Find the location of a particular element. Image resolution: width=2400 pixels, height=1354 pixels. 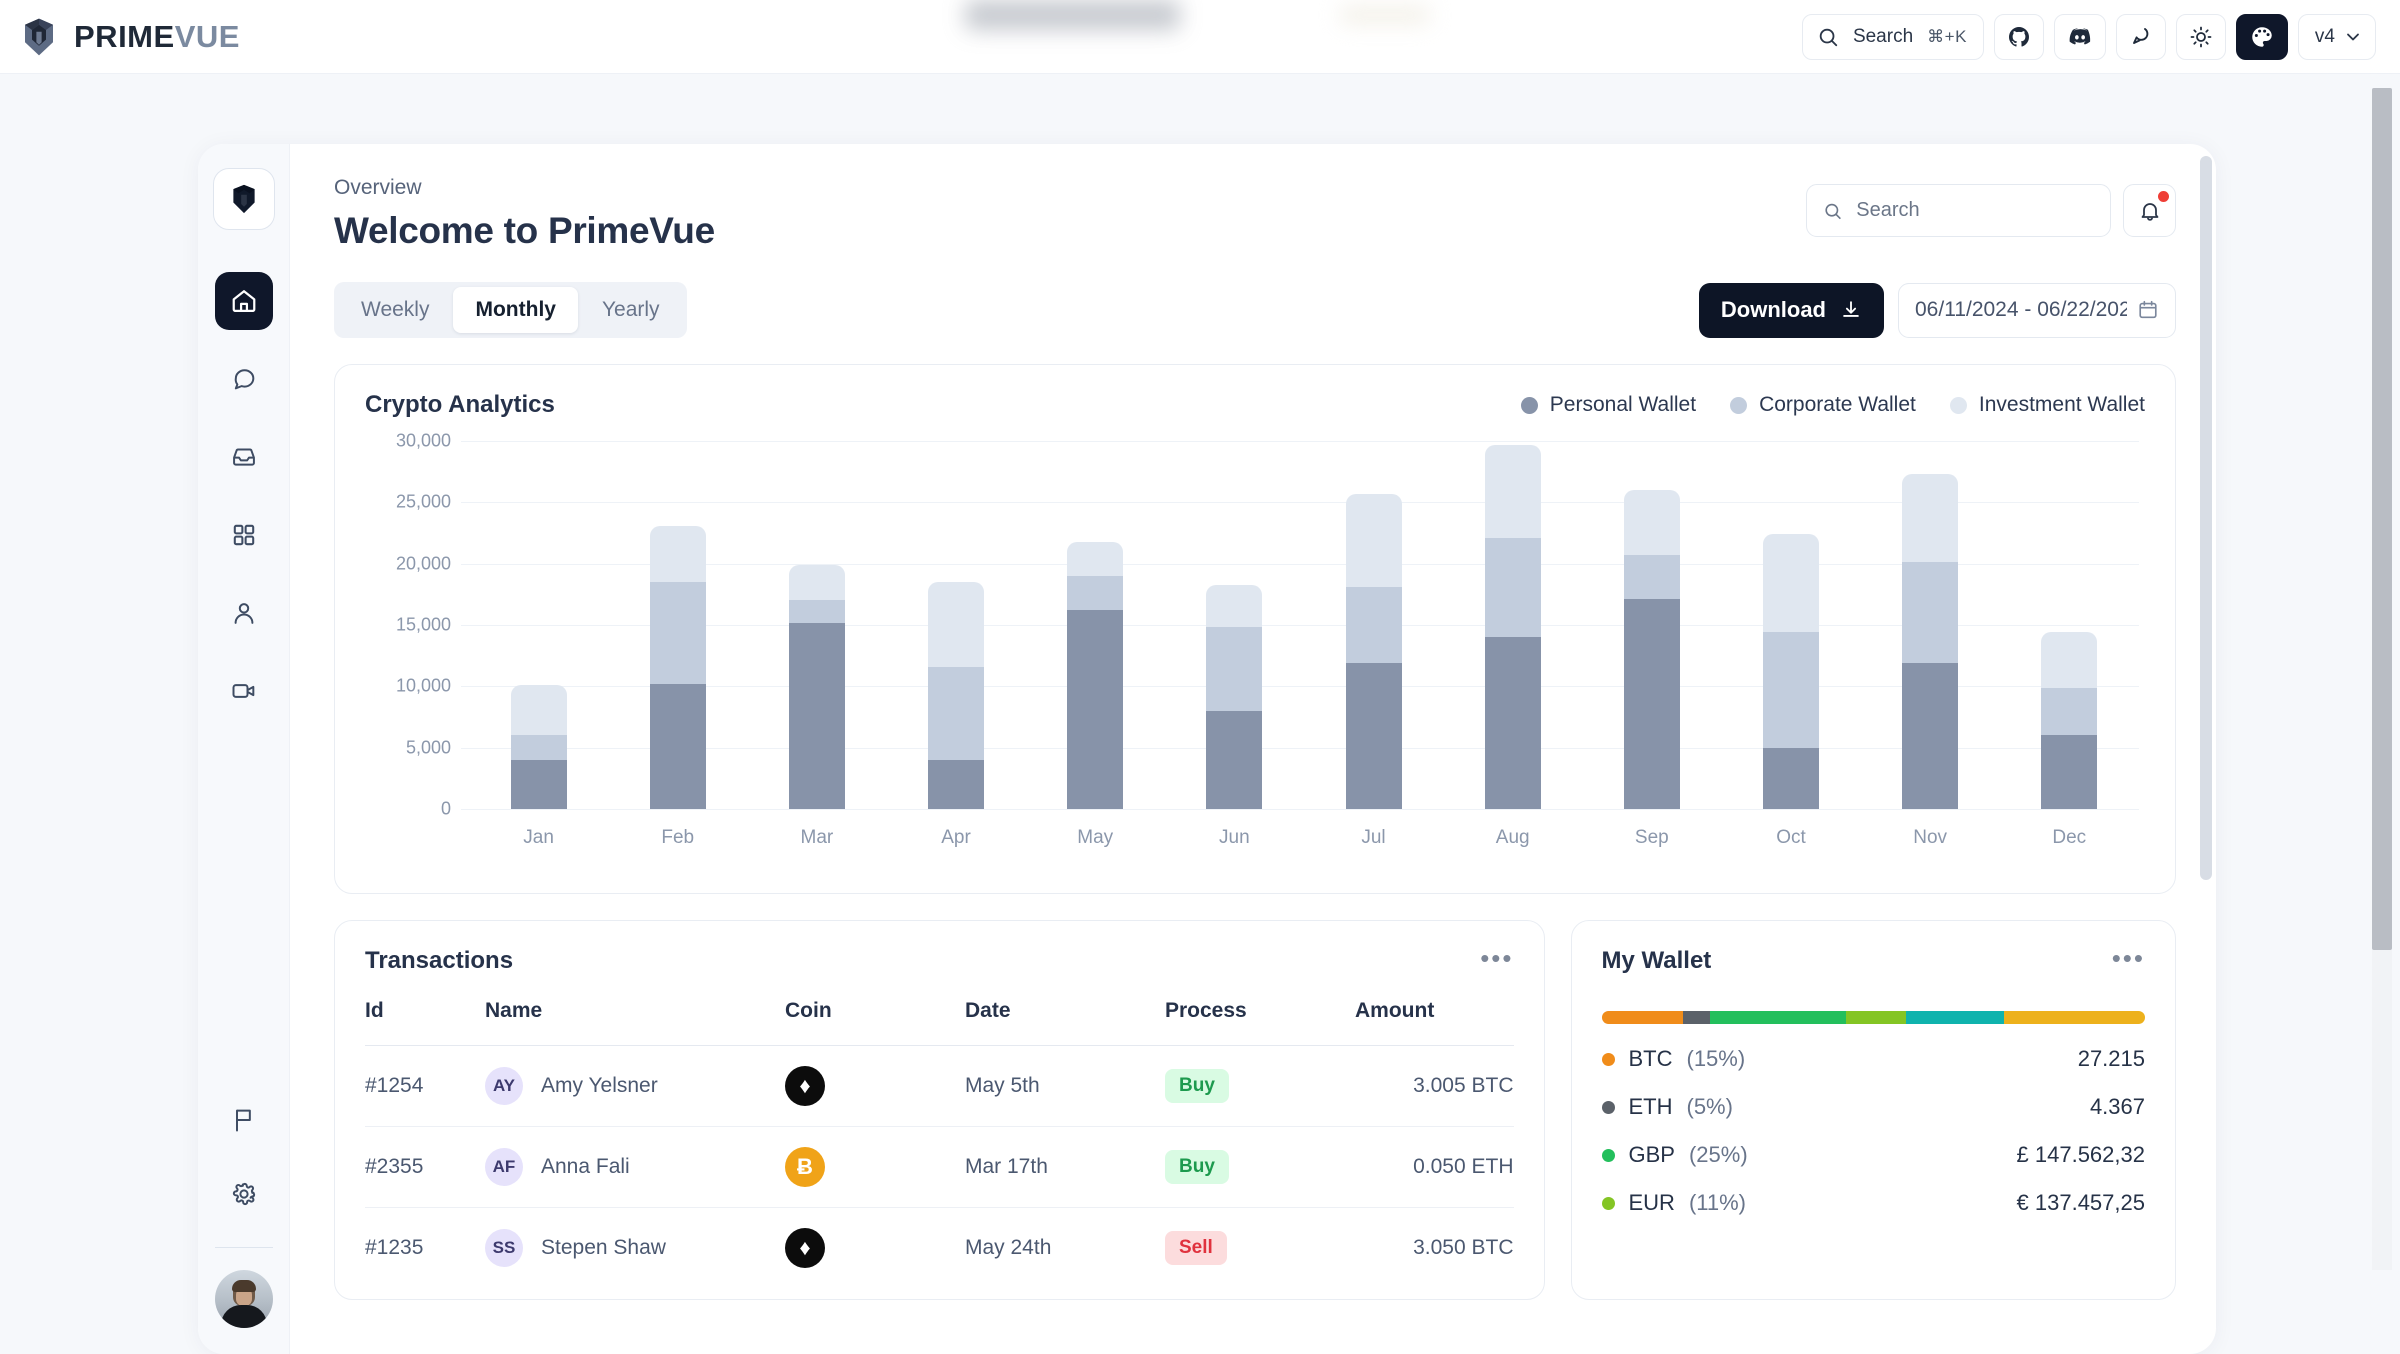

list-item: EUR (11%) € 137.457,25 is located at coordinates (1873, 1192).